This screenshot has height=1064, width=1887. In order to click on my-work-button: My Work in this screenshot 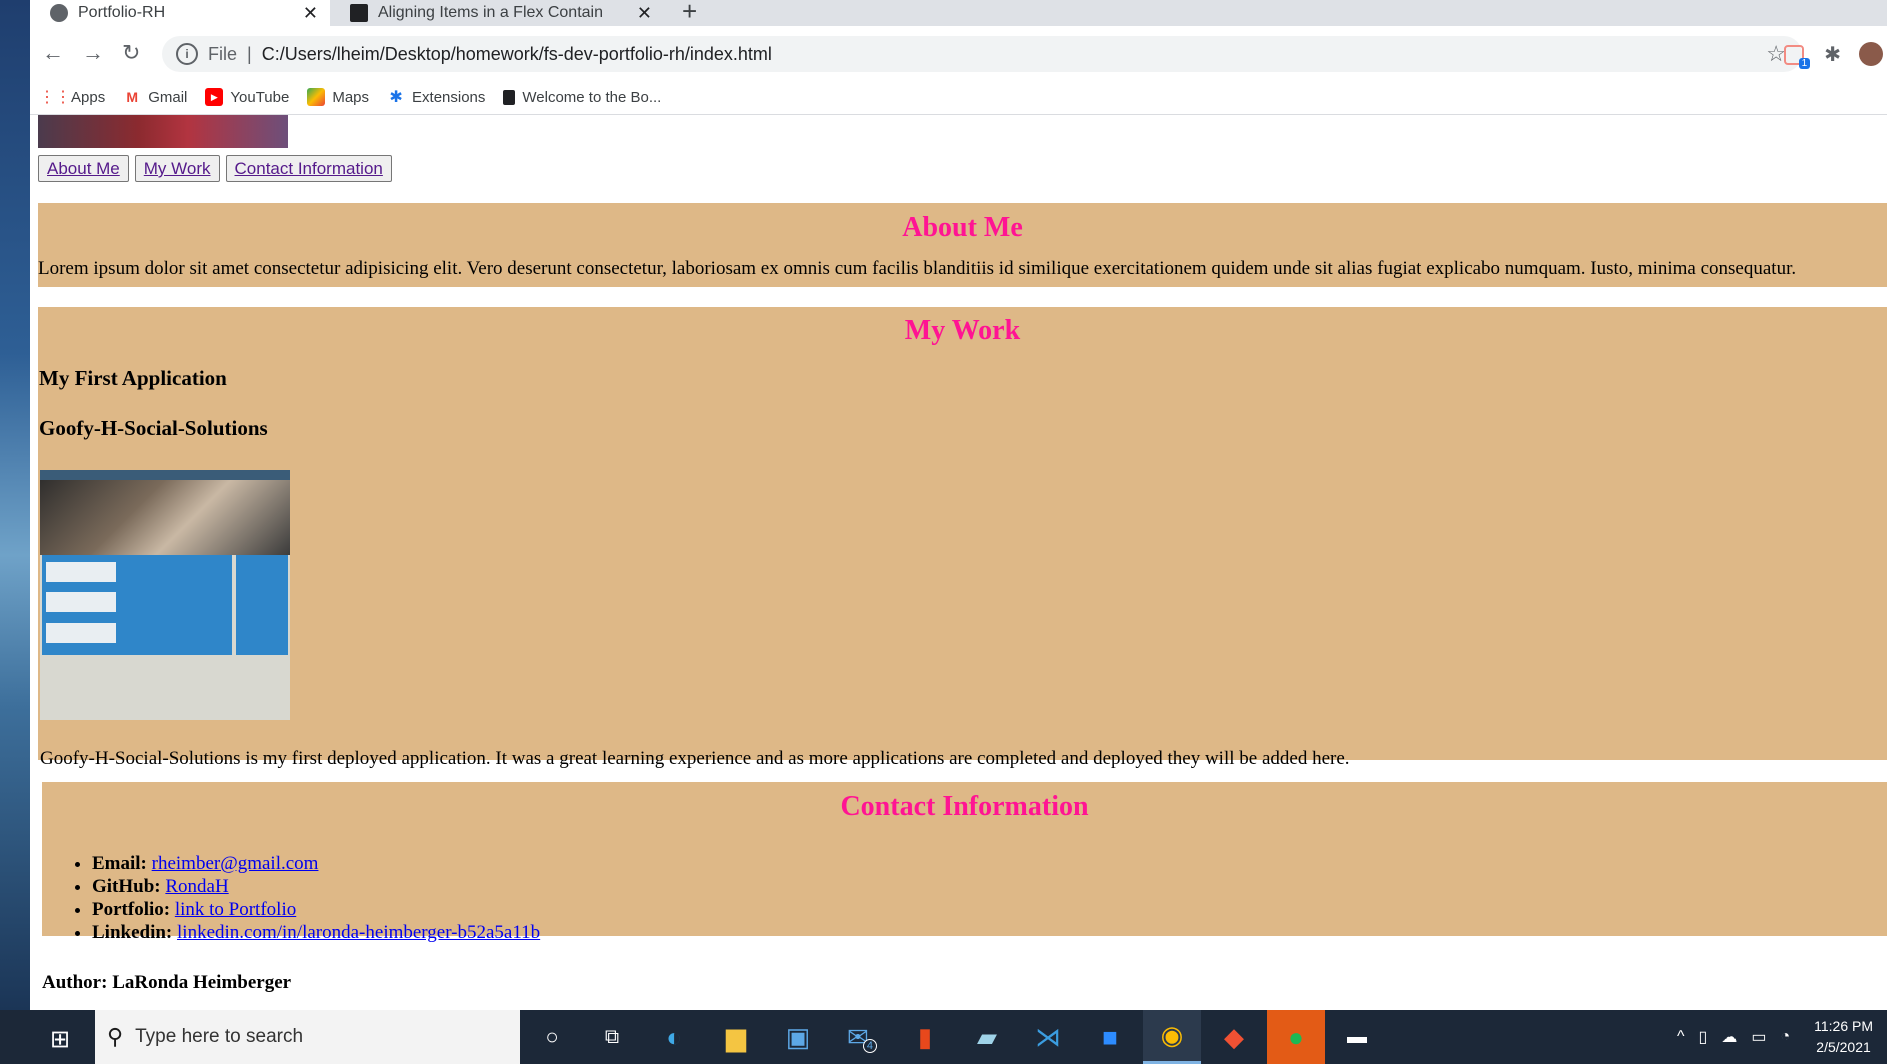, I will do `click(177, 168)`.